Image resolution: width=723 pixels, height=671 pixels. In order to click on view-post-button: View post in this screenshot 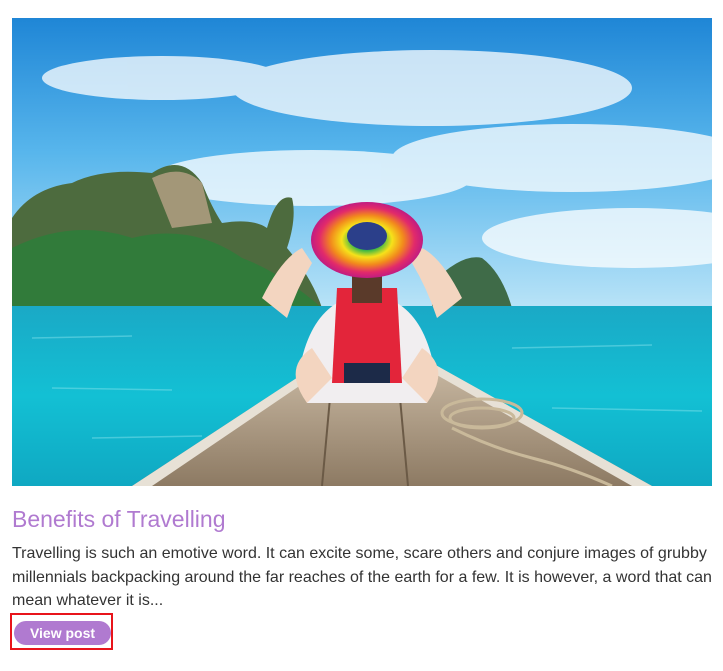, I will do `click(62, 633)`.